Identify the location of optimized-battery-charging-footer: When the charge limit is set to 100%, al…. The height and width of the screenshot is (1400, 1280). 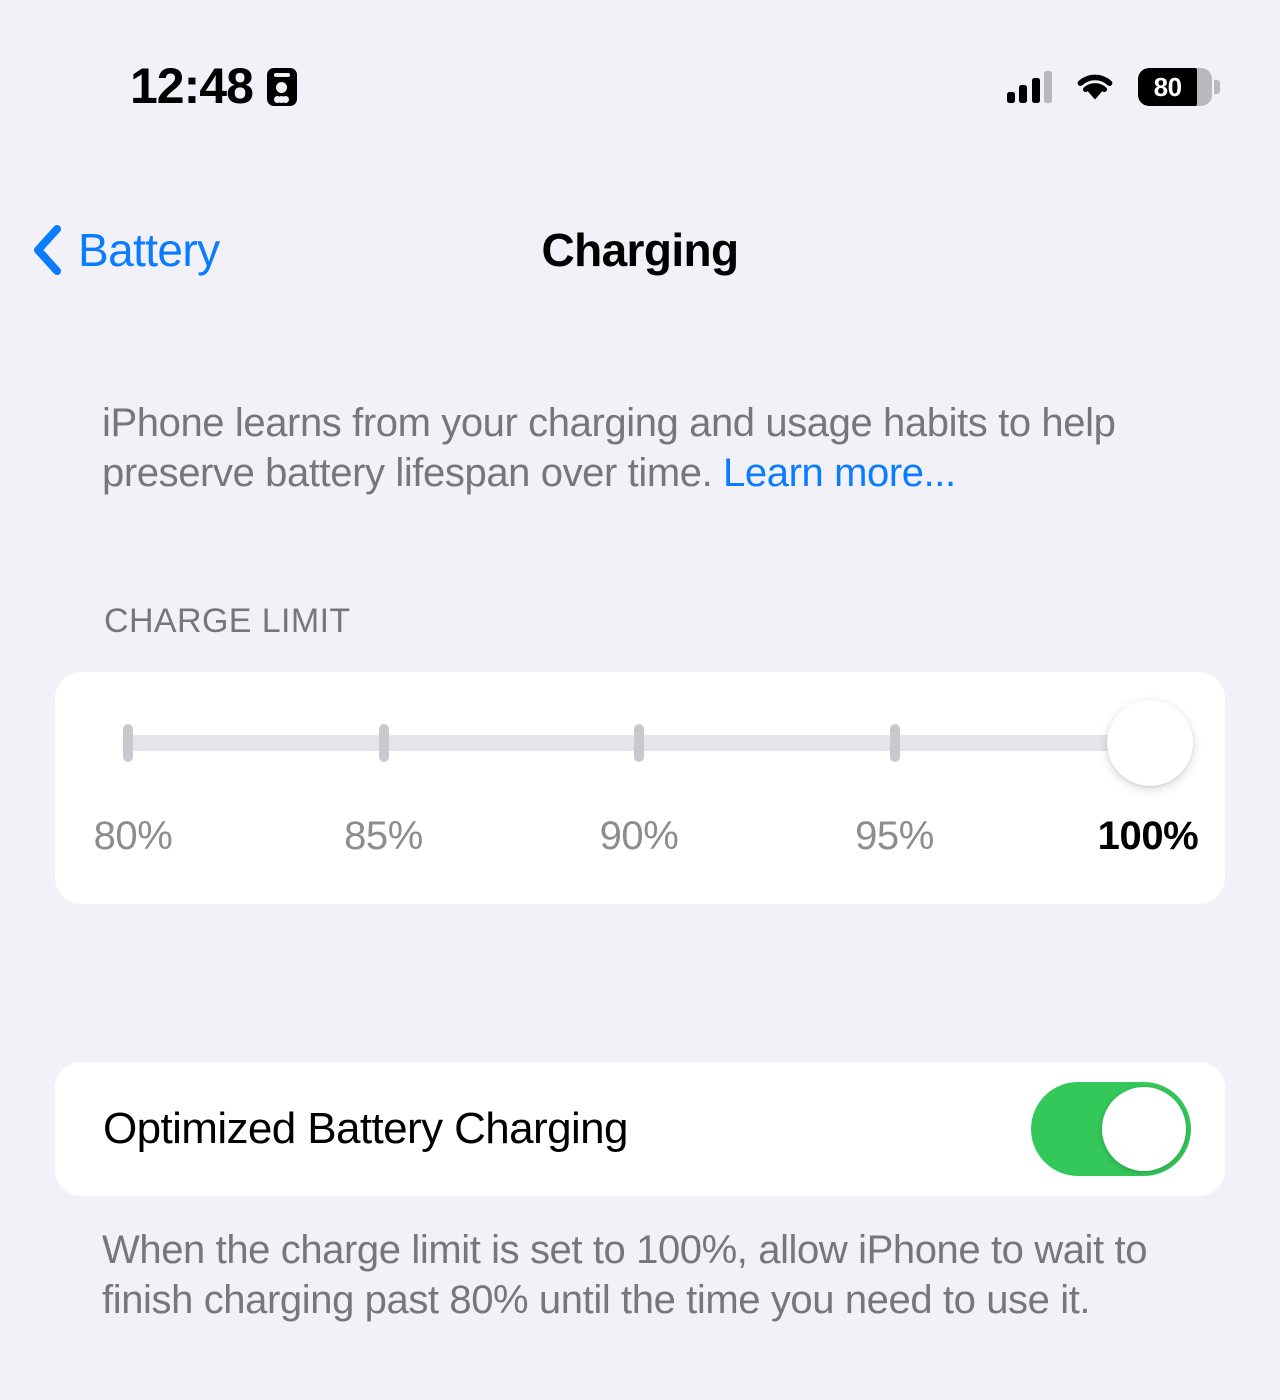
(625, 1275).